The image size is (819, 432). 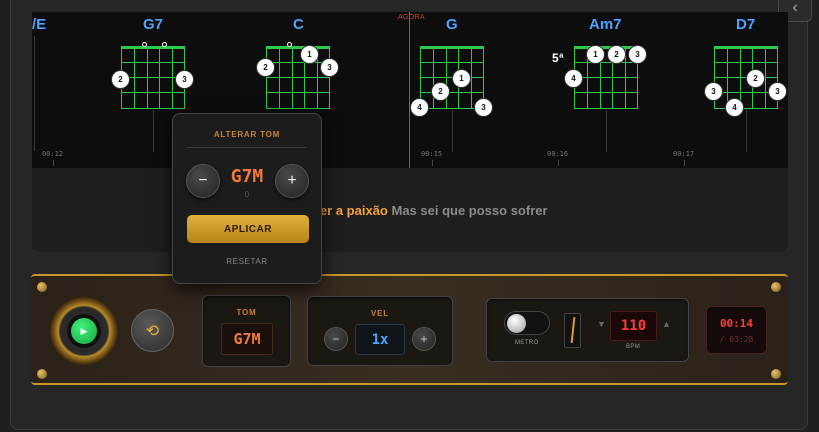 I want to click on time-panel: 00:14 / 03:28, so click(x=736, y=330).